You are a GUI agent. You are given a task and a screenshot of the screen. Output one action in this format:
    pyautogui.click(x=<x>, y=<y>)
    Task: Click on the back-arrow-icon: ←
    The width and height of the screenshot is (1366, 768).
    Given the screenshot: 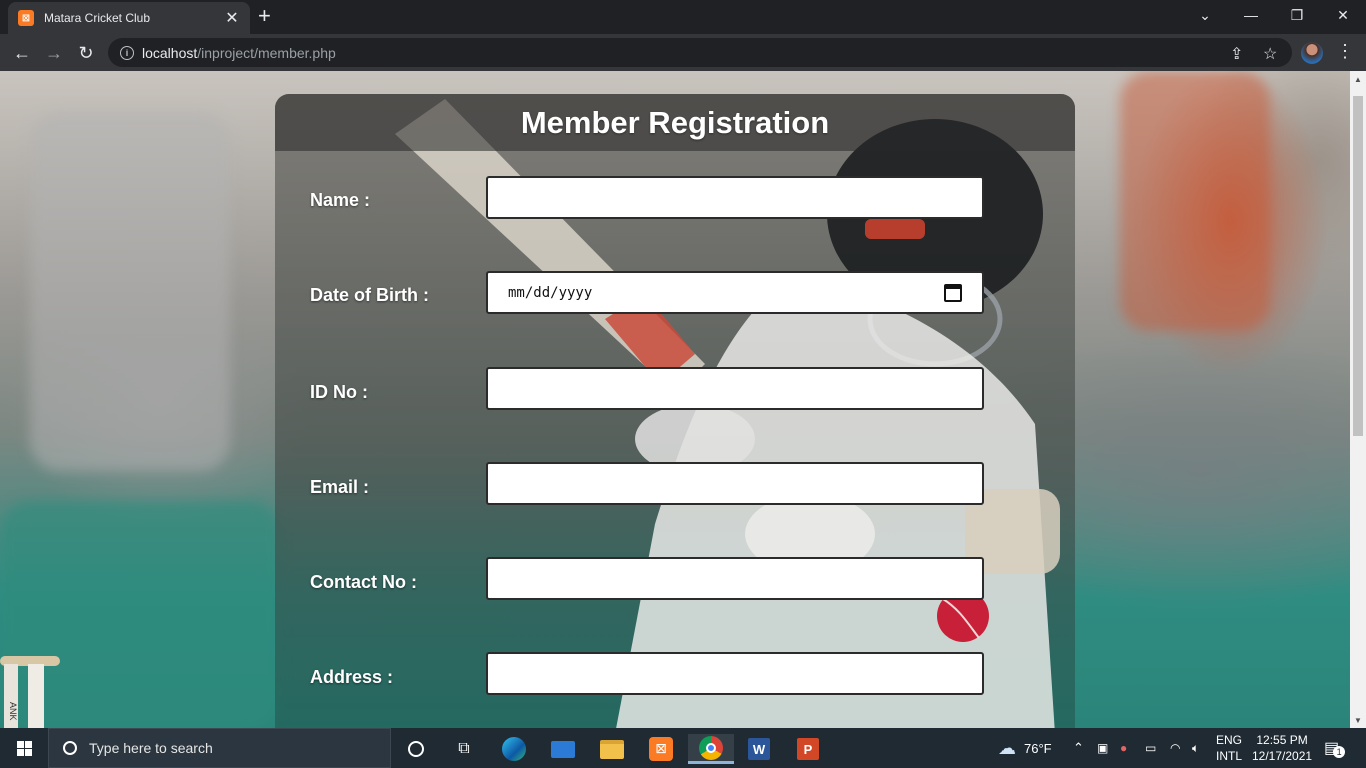 What is the action you would take?
    pyautogui.click(x=22, y=53)
    